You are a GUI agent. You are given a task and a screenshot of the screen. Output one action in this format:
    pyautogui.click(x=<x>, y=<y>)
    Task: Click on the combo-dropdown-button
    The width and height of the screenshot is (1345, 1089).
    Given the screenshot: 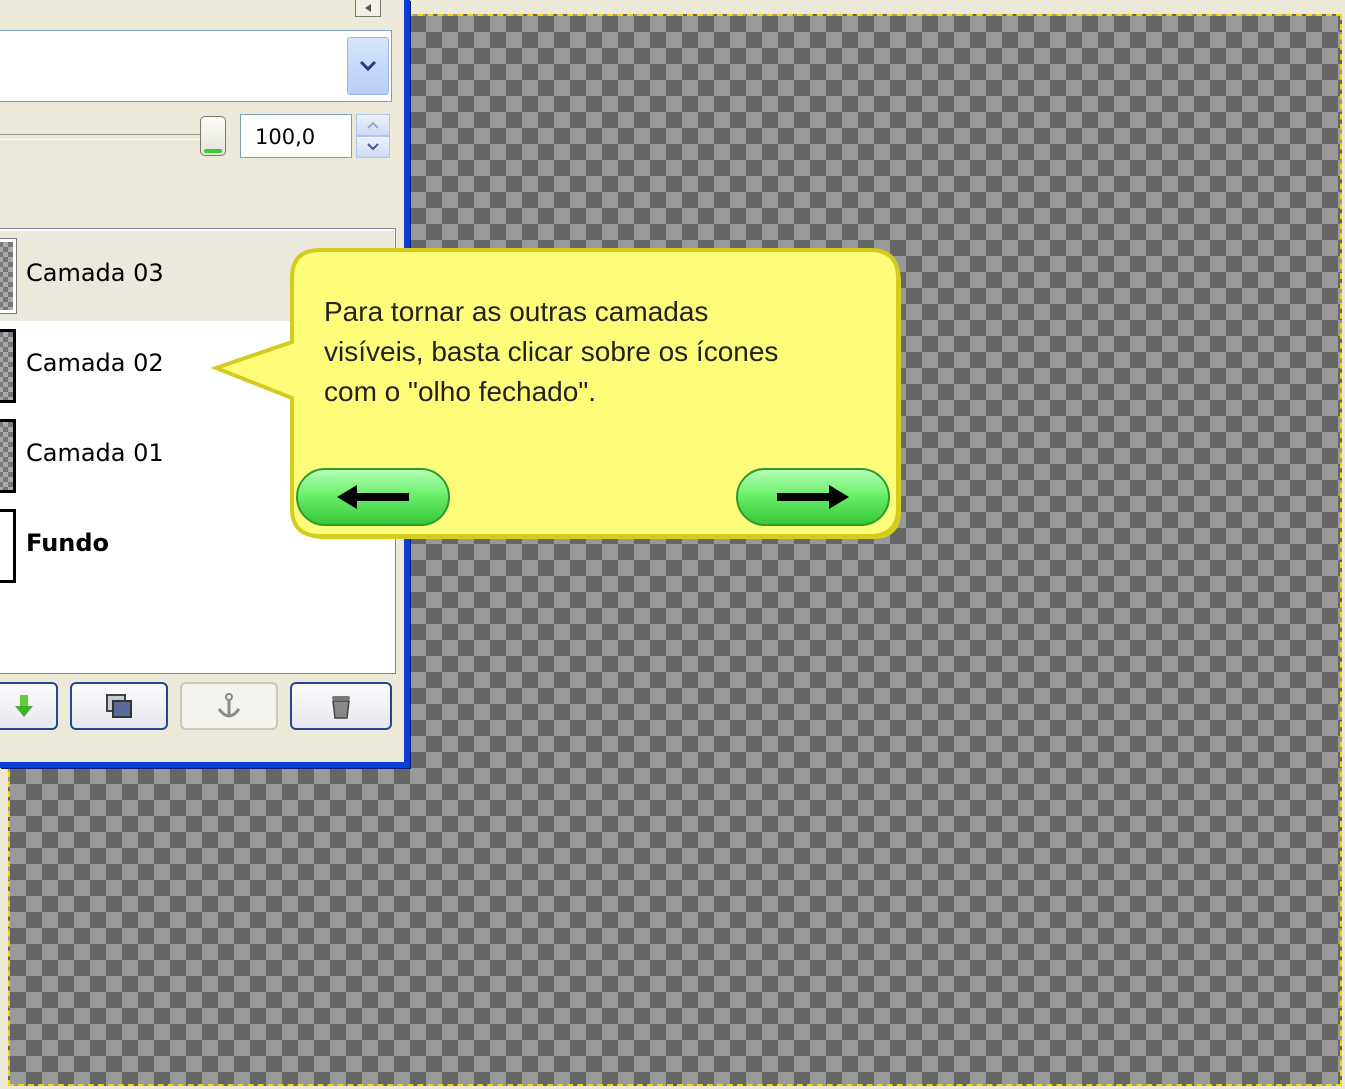 What is the action you would take?
    pyautogui.click(x=368, y=66)
    